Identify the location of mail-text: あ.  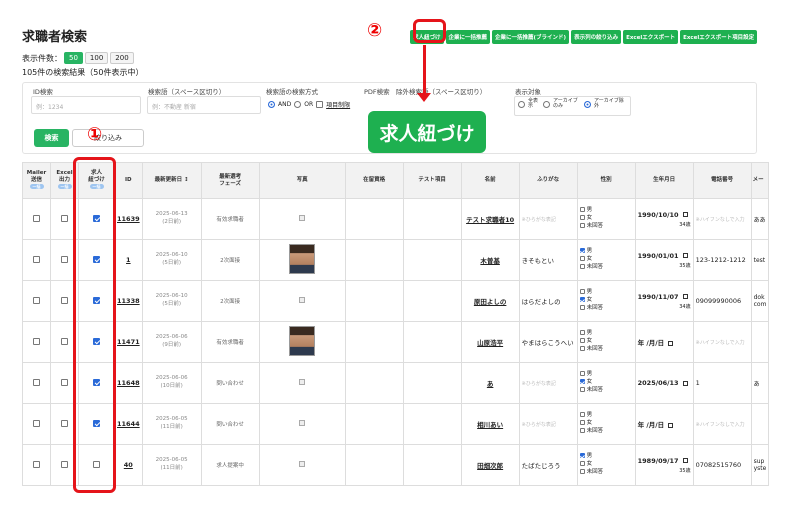
(757, 384).